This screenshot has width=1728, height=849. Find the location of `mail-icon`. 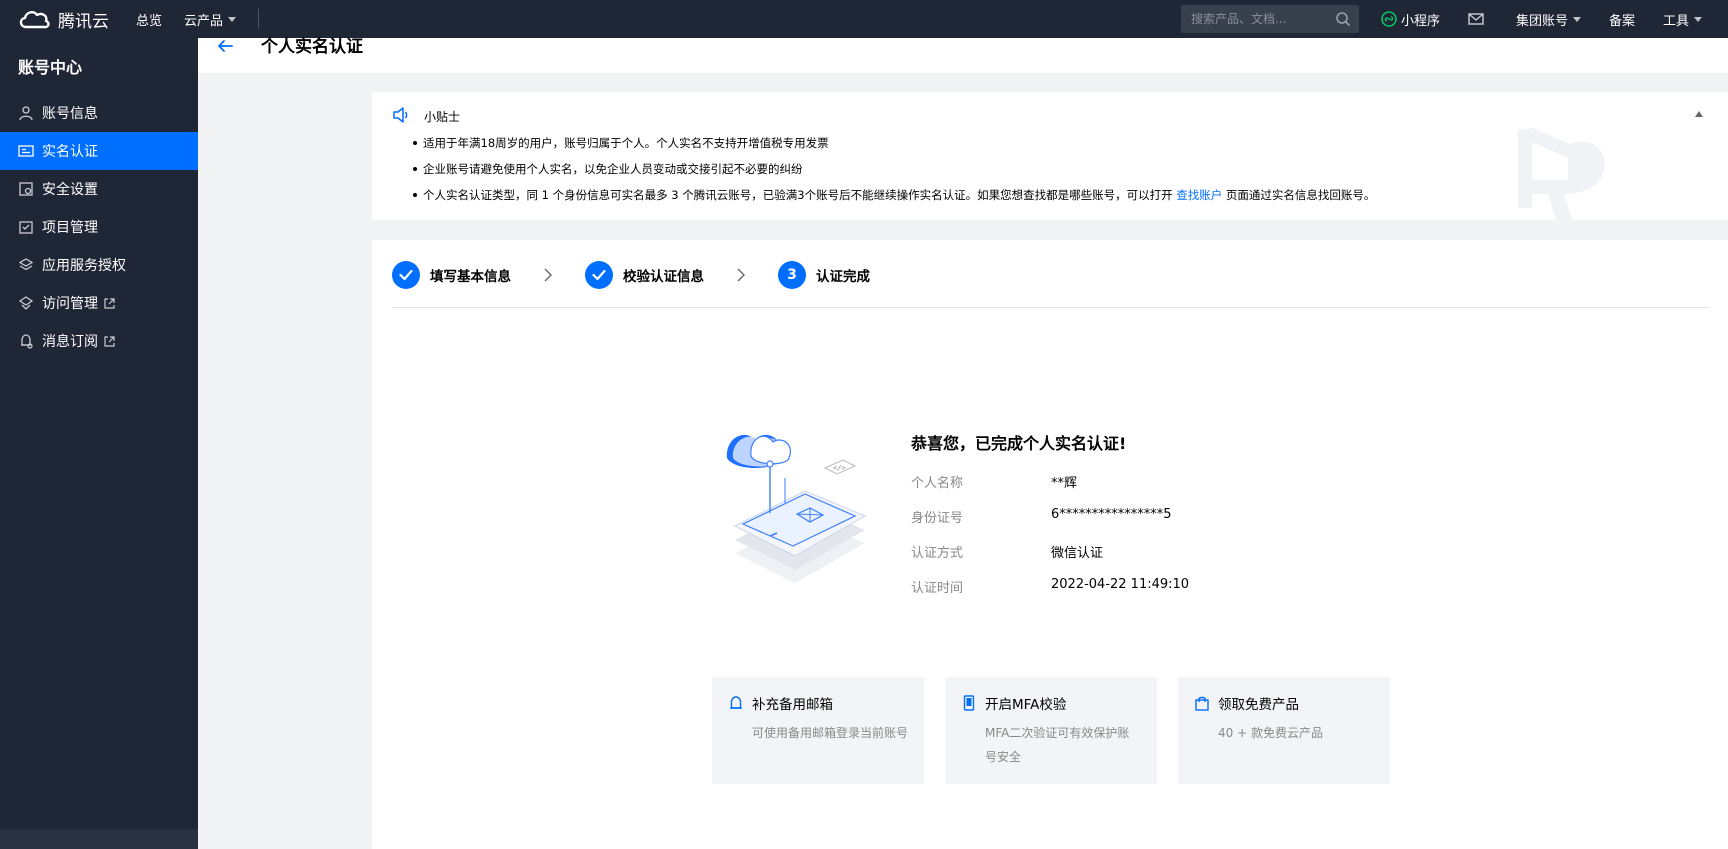

mail-icon is located at coordinates (1476, 19).